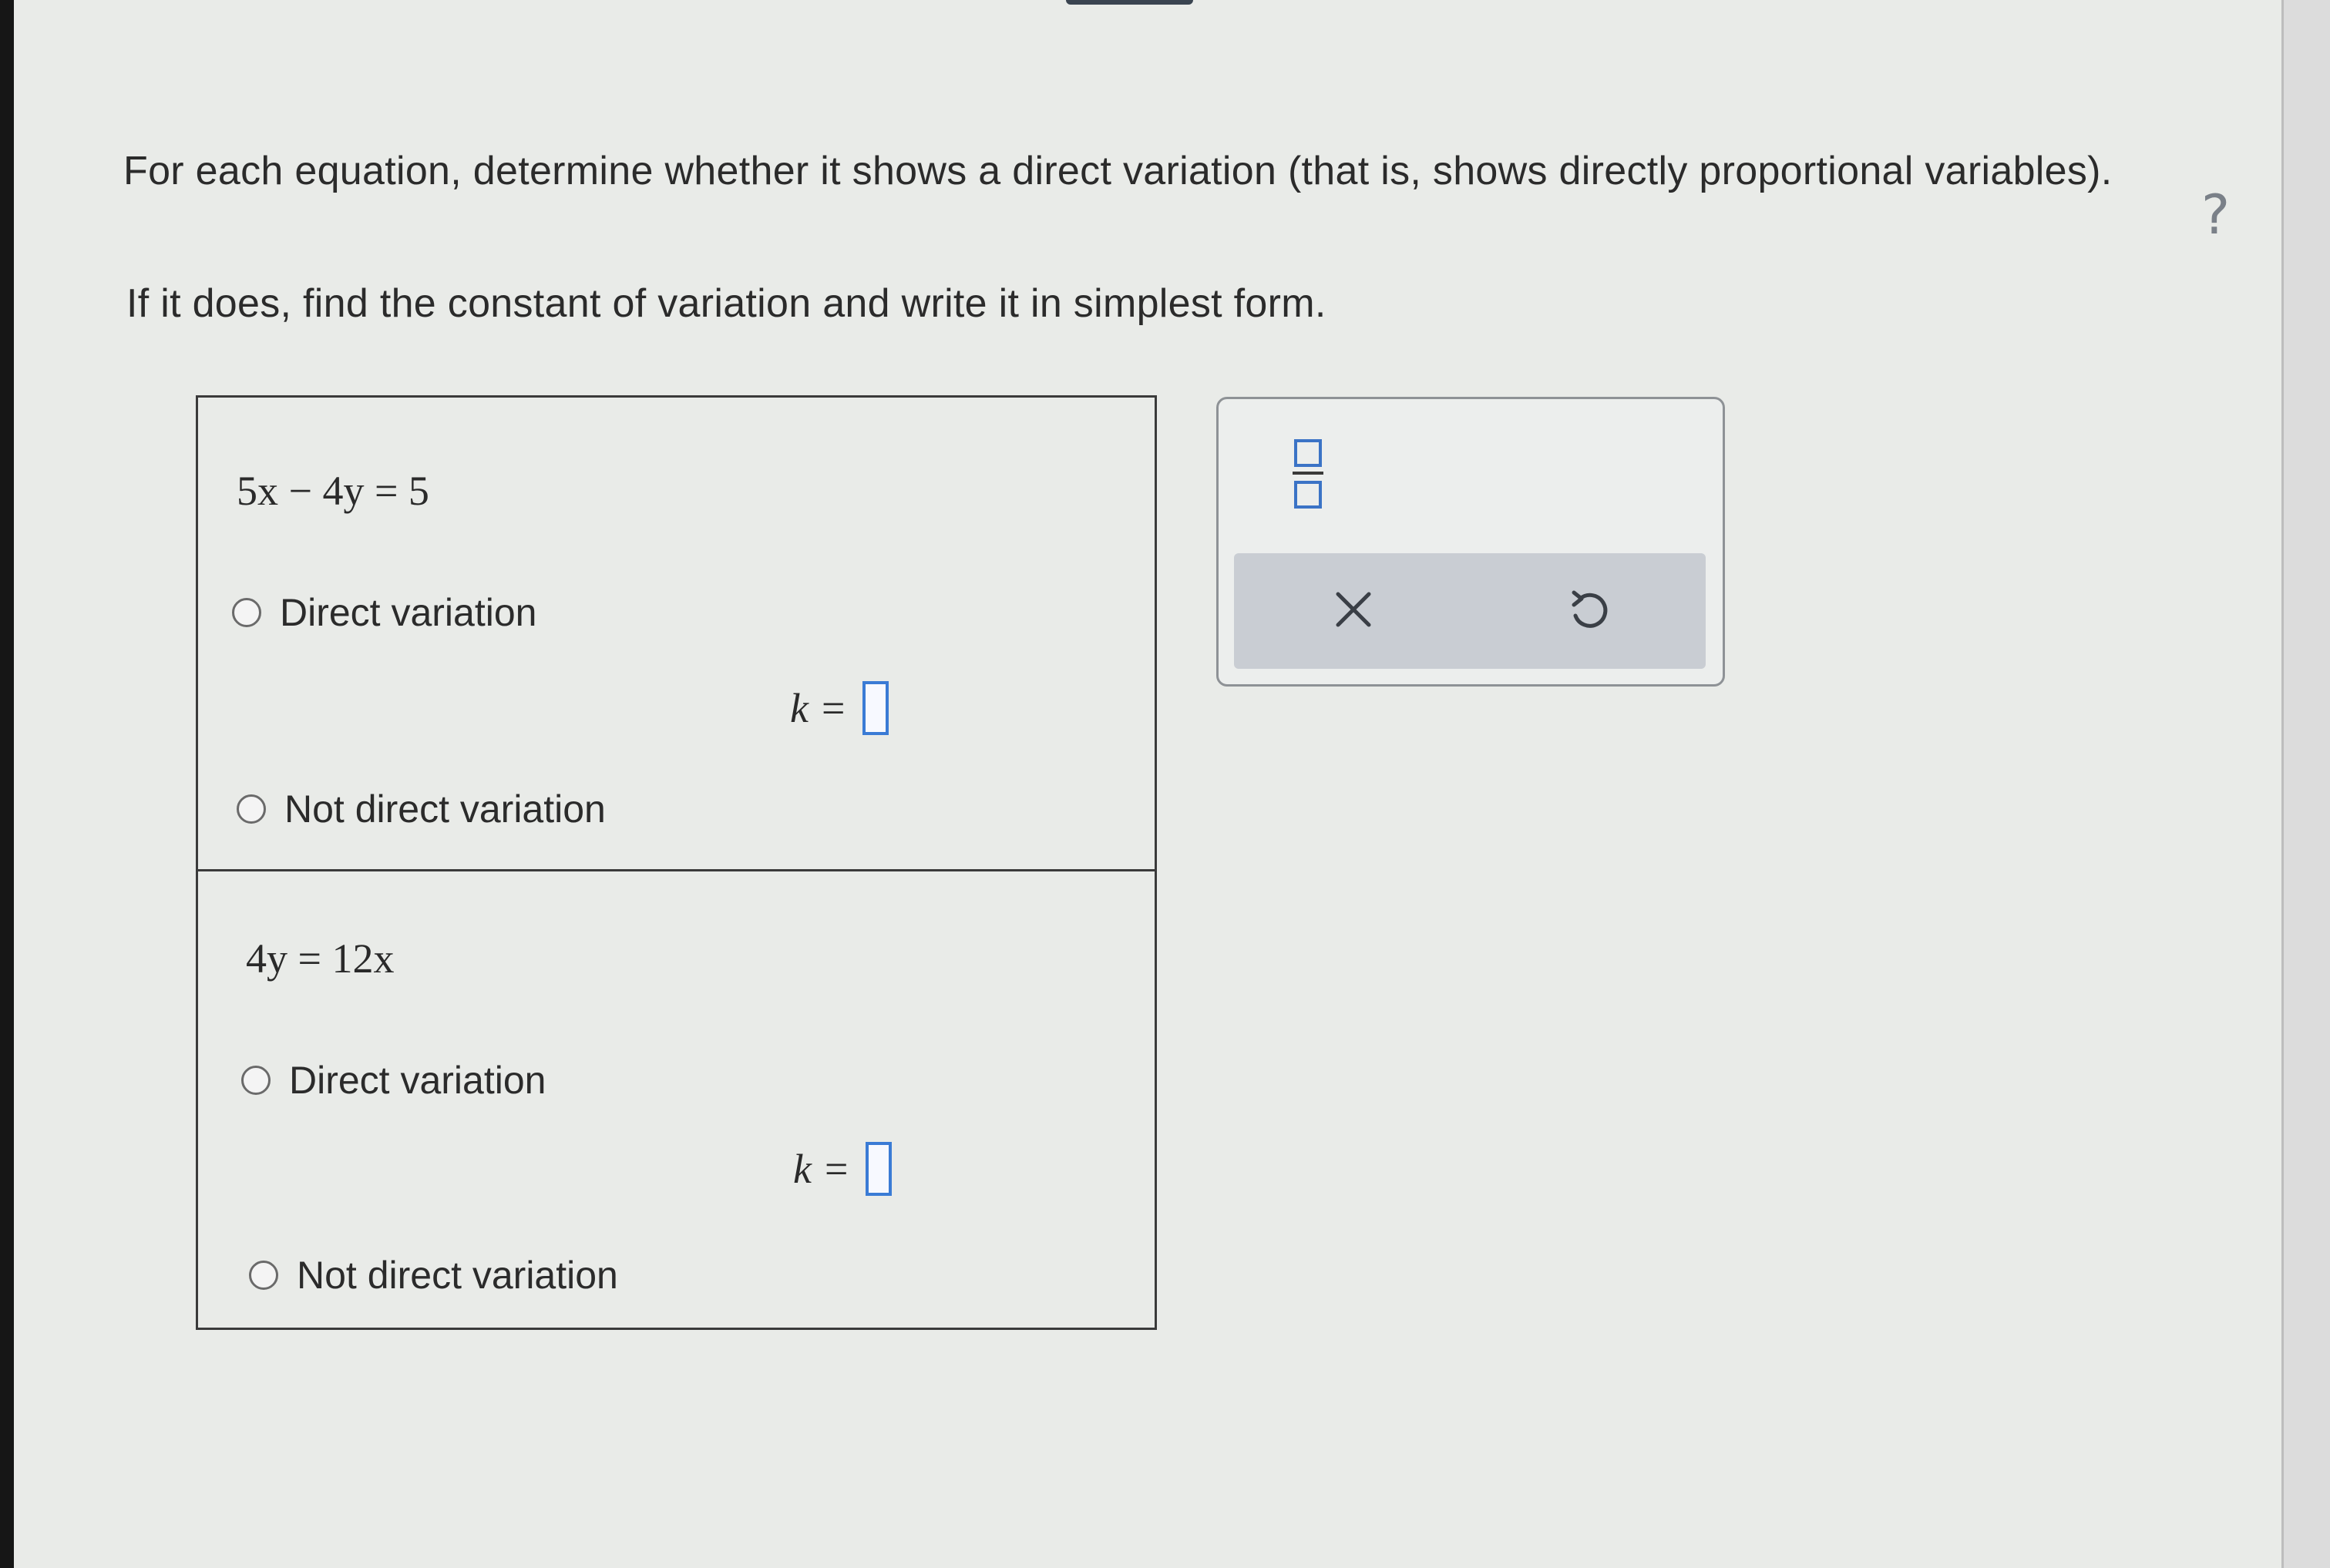 The height and width of the screenshot is (1568, 2330). What do you see at coordinates (321, 959) in the screenshot?
I see `equation-2: 4y = 12x` at bounding box center [321, 959].